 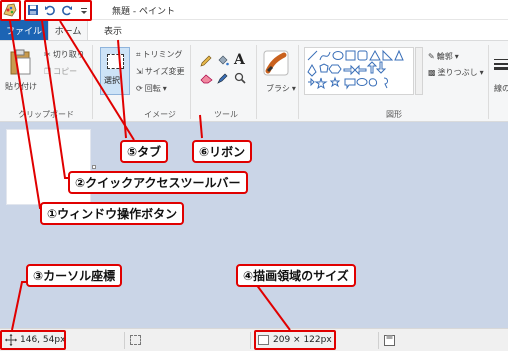 What do you see at coordinates (112, 213) in the screenshot?
I see `annotation-window-buttons: ①ウィンドウ操作ボタン` at bounding box center [112, 213].